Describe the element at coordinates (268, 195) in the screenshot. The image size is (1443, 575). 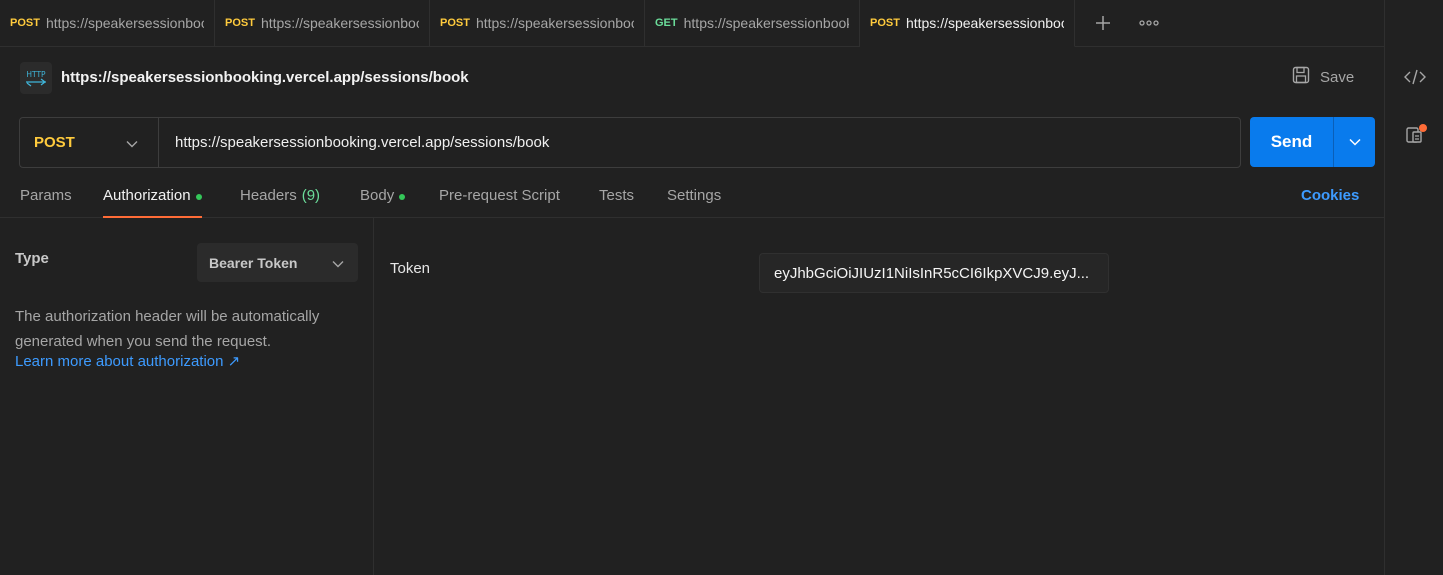
I see `tab-label: Headers` at that location.